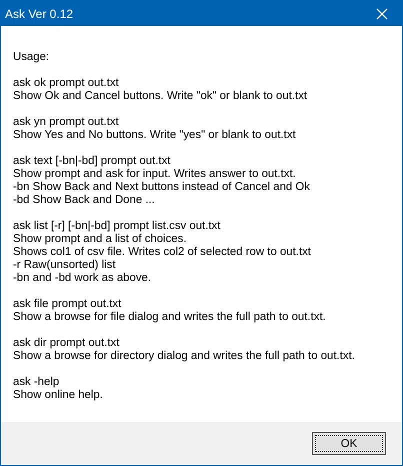 This screenshot has height=466, width=403. What do you see at coordinates (31, 57) in the screenshot?
I see `usage-text: Usage:` at bounding box center [31, 57].